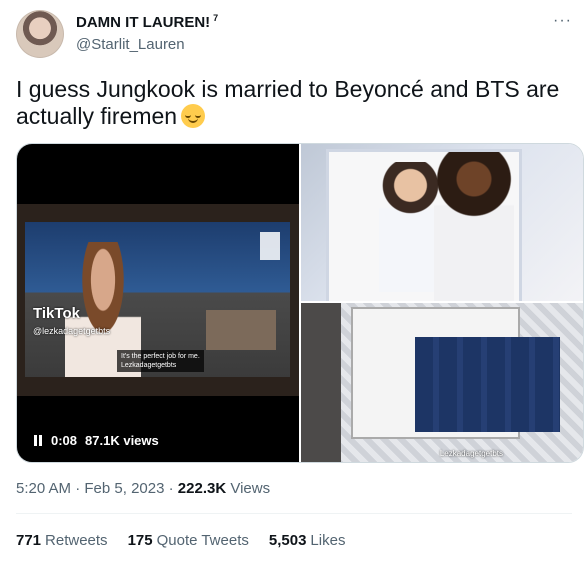  What do you see at coordinates (287, 540) in the screenshot?
I see `likes-count: 5,503` at bounding box center [287, 540].